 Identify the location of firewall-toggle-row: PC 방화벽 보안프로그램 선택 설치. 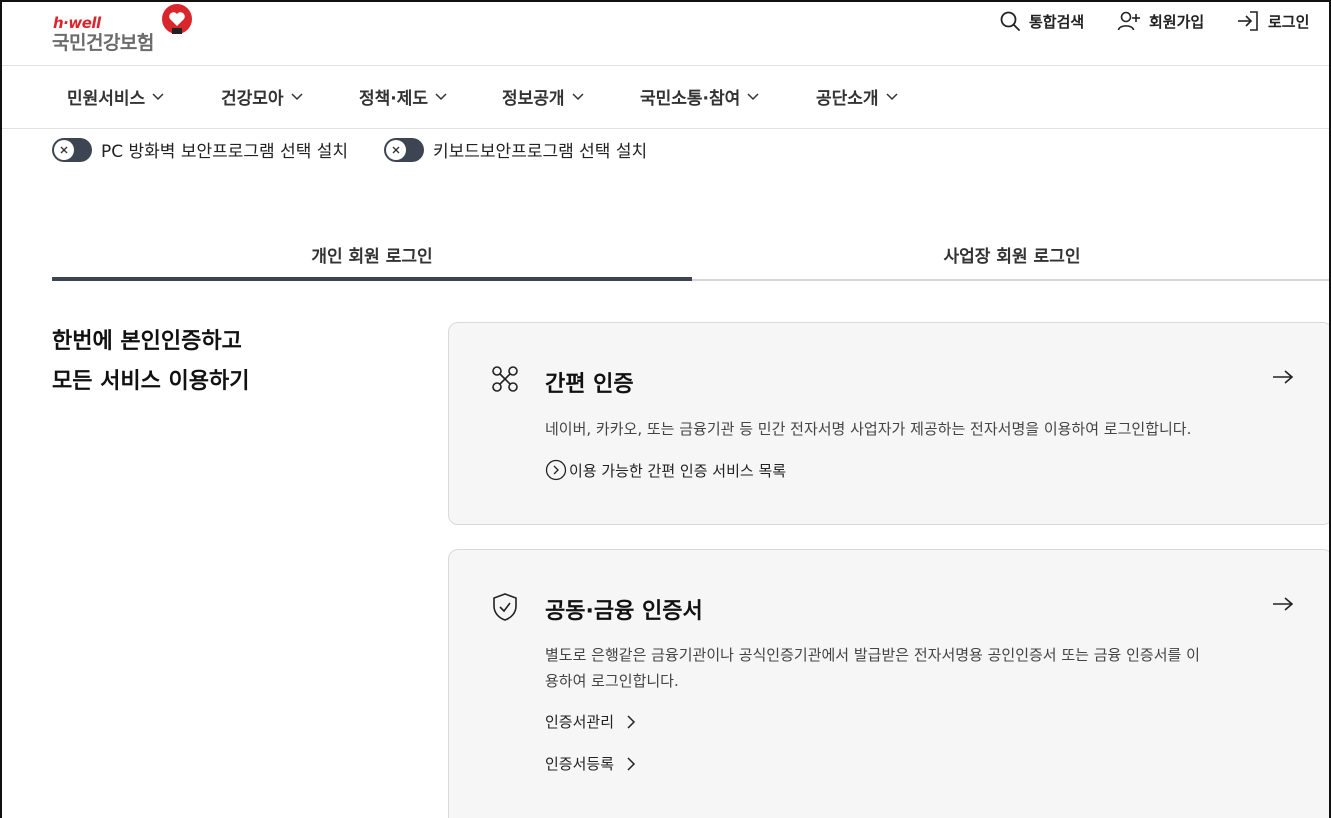
(200, 149).